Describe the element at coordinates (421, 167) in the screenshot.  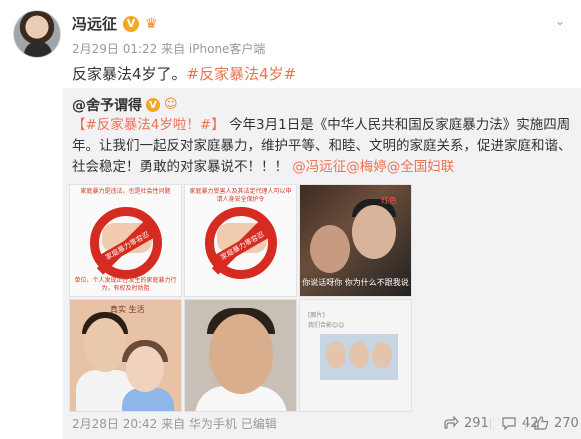
I see `mention-link: @全国妇联` at that location.